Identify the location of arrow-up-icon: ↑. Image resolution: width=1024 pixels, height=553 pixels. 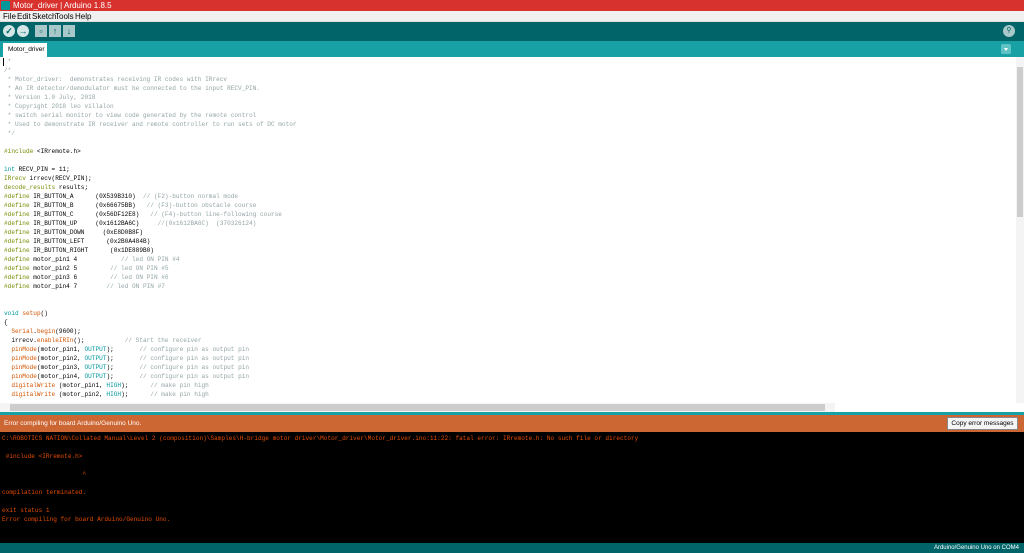
(55, 31).